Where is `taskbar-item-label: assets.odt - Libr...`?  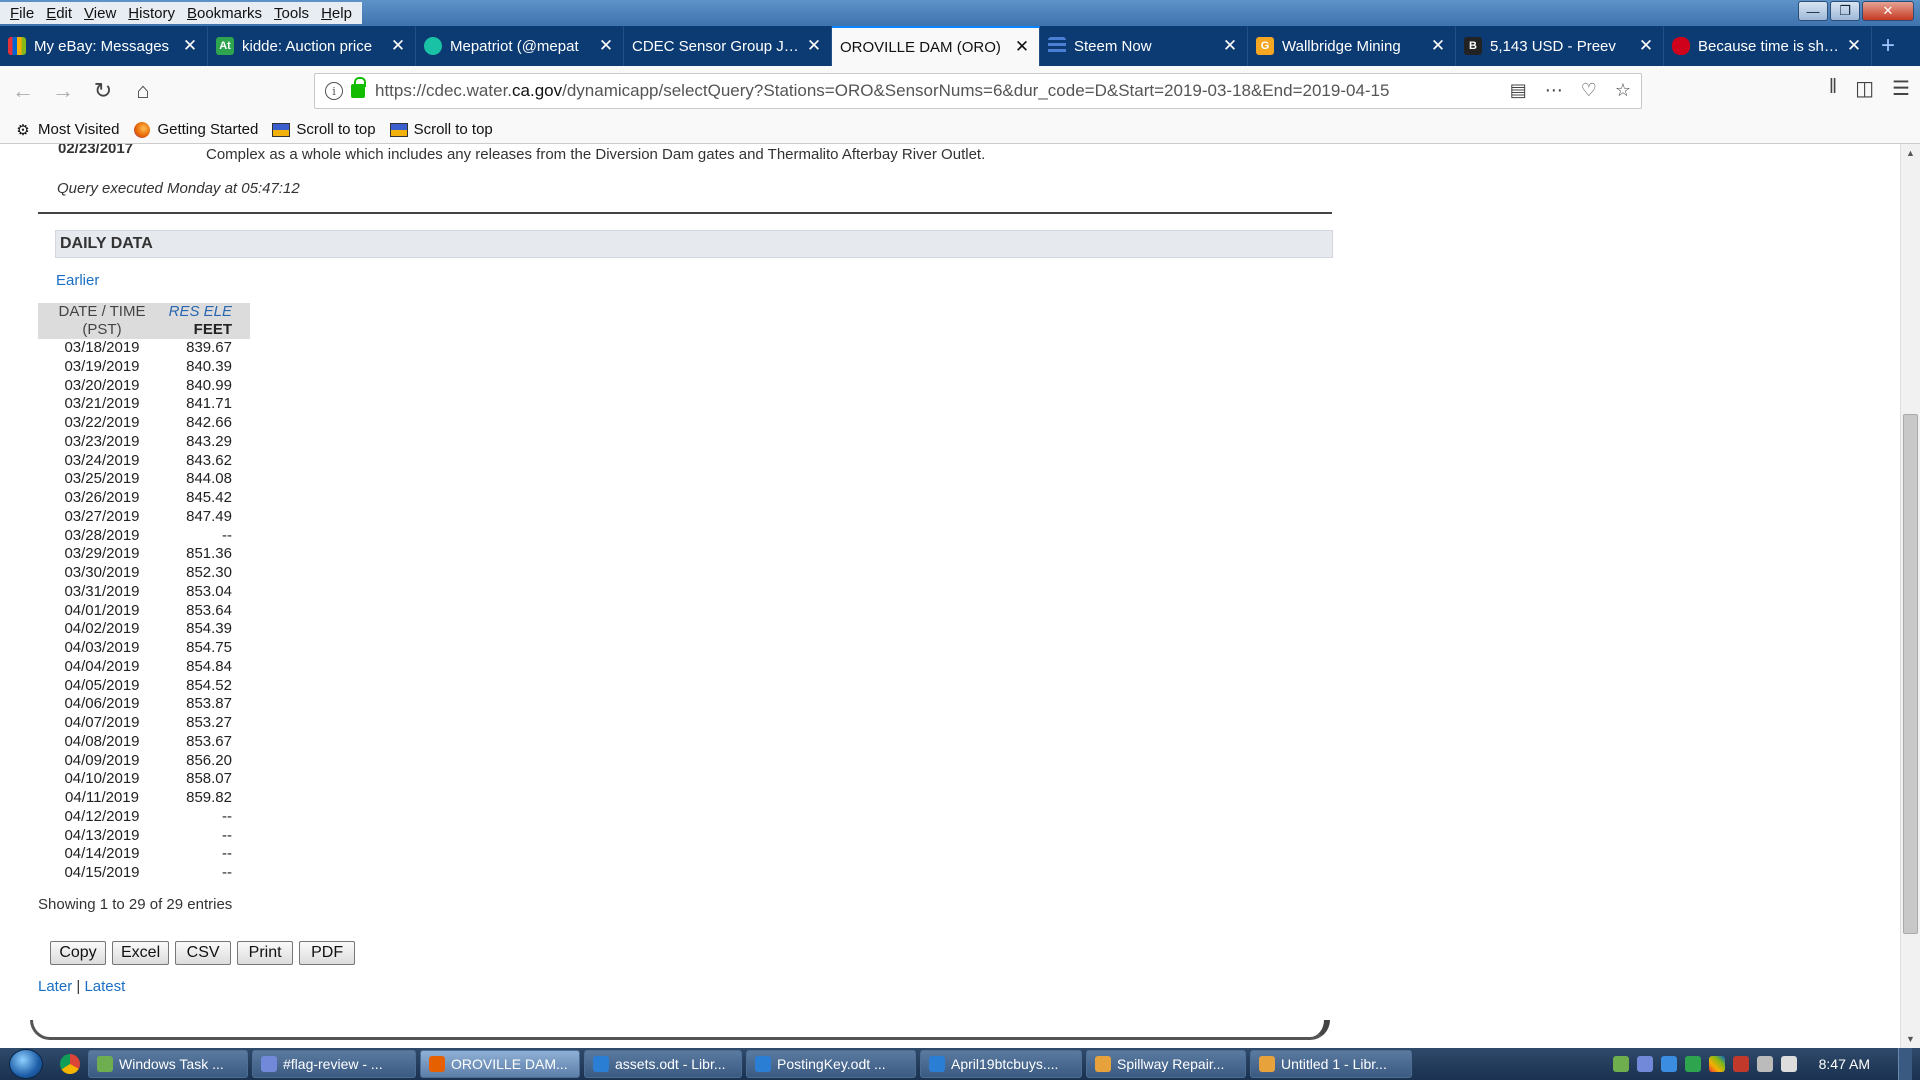
taskbar-item-label: assets.odt - Libr... is located at coordinates (670, 1064).